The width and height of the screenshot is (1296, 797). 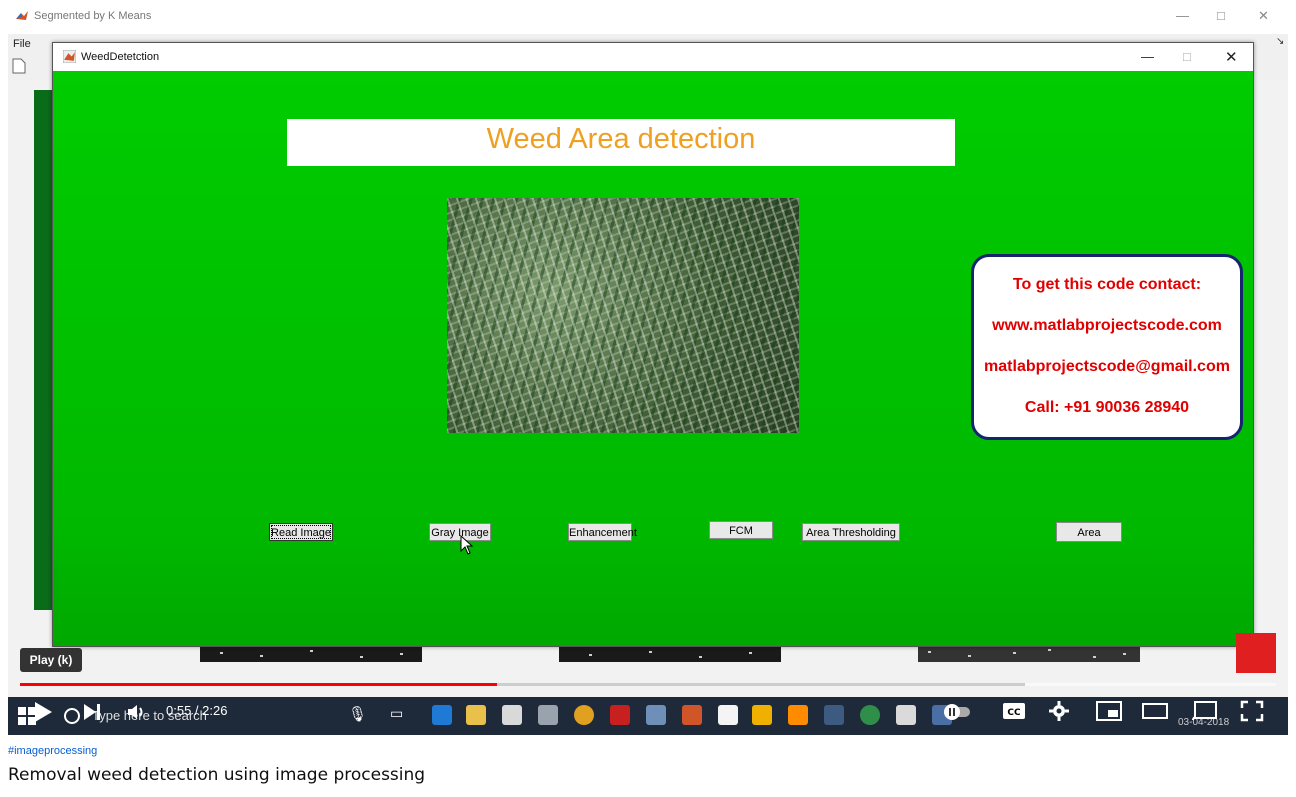 I want to click on menu-file: File, so click(x=22, y=44).